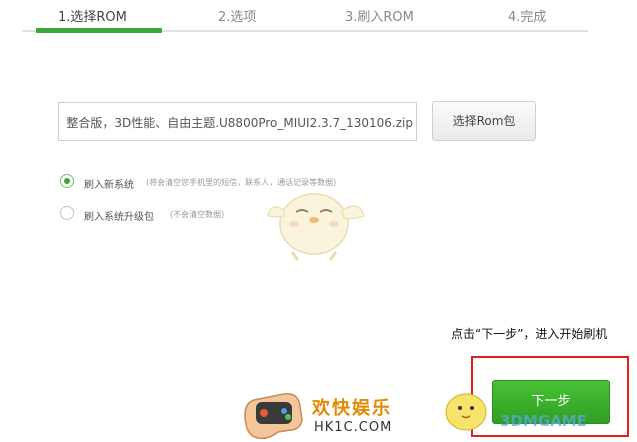  What do you see at coordinates (484, 121) in the screenshot?
I see `select-rom-button: 选择Rom包` at bounding box center [484, 121].